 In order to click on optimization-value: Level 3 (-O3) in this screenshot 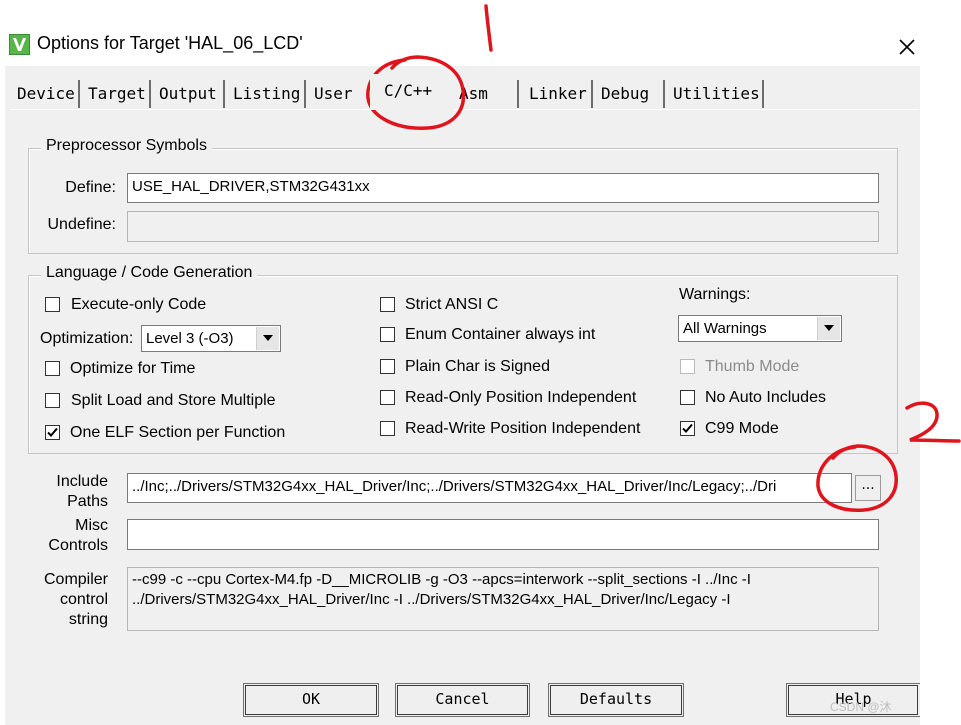, I will do `click(190, 338)`.